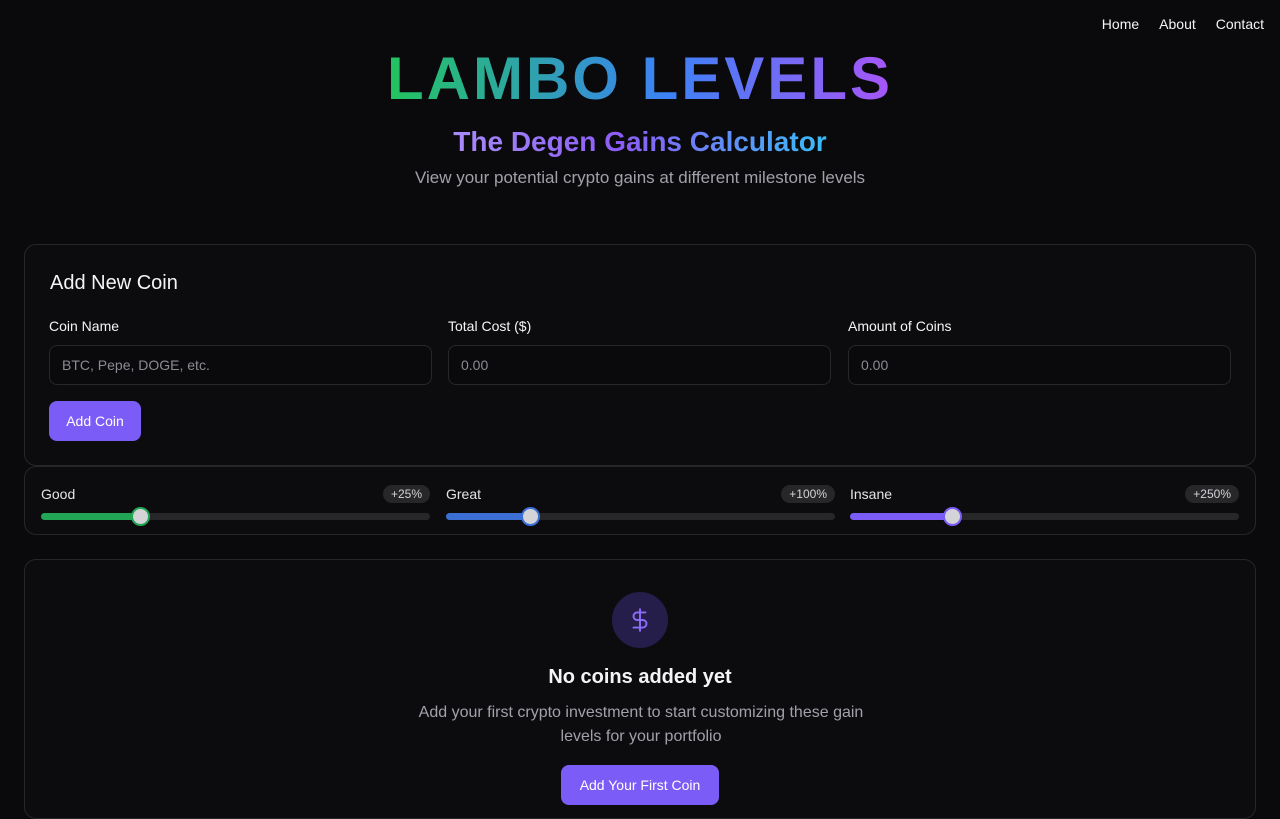  I want to click on level-great-badge: +100%, so click(808, 494).